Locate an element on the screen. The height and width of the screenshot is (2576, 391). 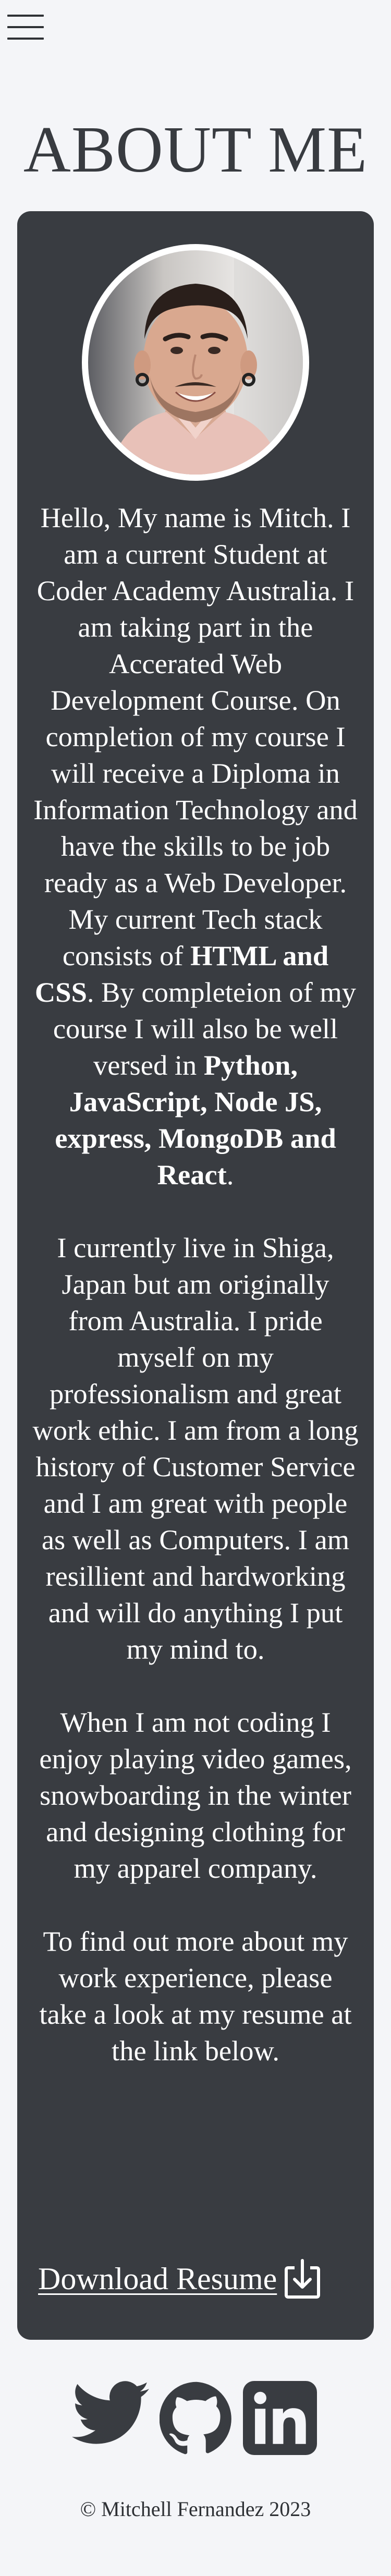
download-resume-label: Download Resume is located at coordinates (157, 2279).